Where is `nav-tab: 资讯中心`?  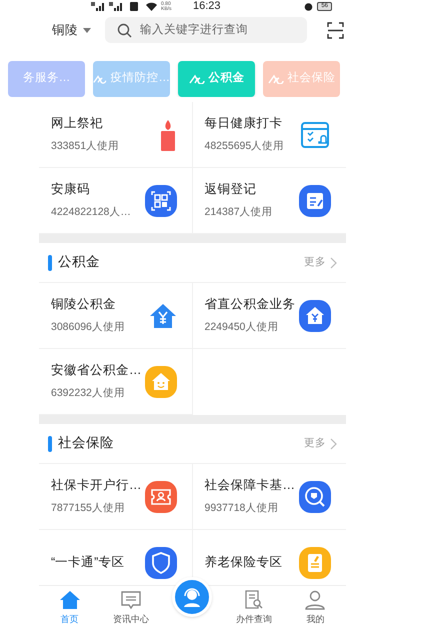
nav-tab: 资讯中心 is located at coordinates (131, 608).